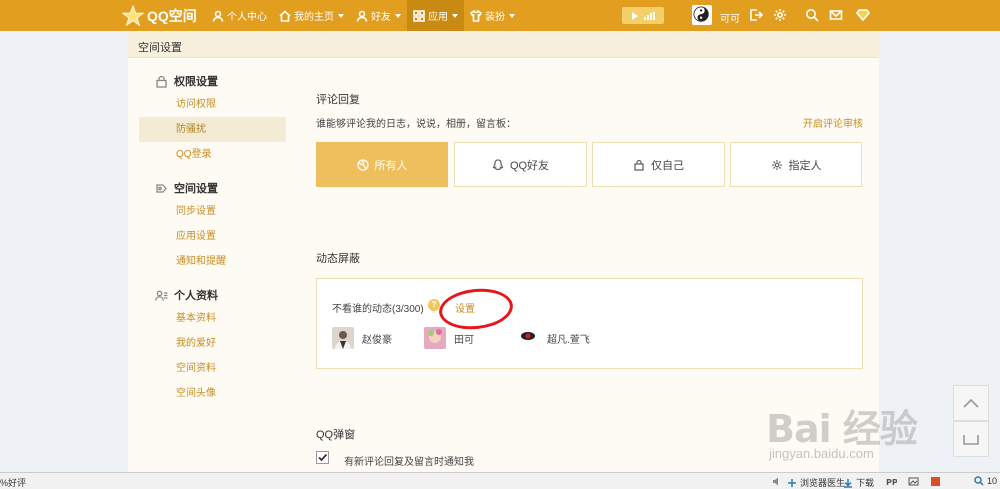 This screenshot has width=1000, height=489. I want to click on sidebar-item-sync: 同步设置, so click(212, 211).